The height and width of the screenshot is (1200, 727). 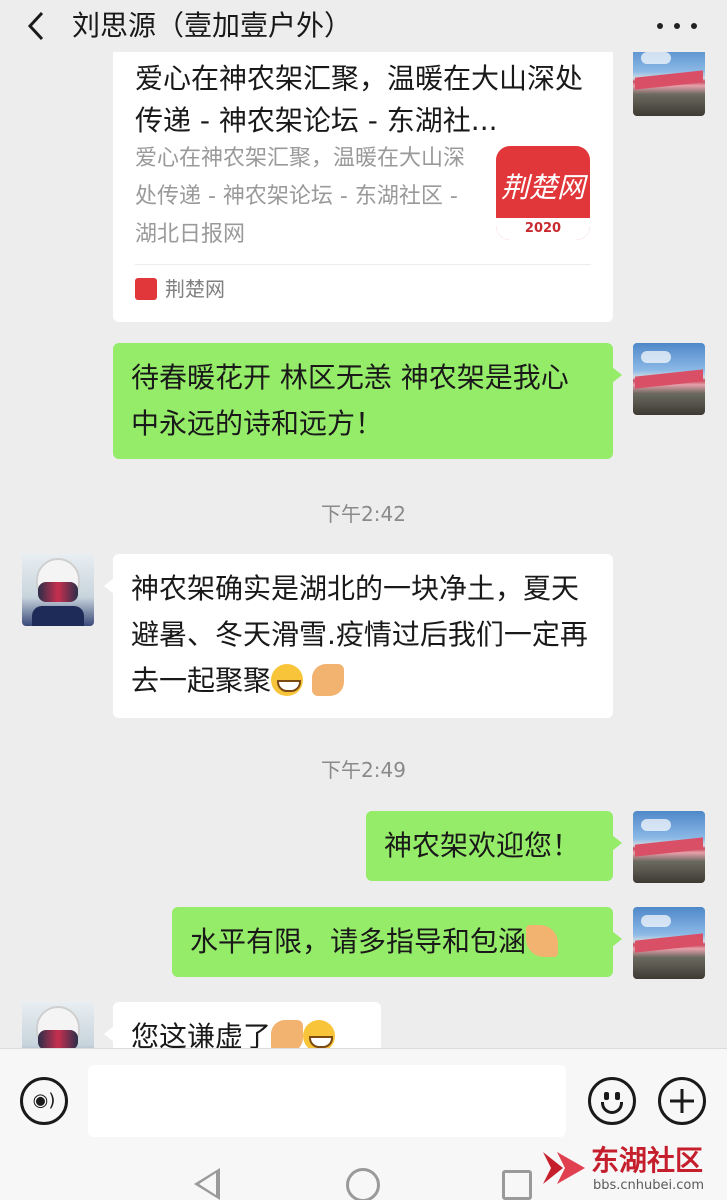 What do you see at coordinates (564, 1168) in the screenshot?
I see `watermark-logo-icon` at bounding box center [564, 1168].